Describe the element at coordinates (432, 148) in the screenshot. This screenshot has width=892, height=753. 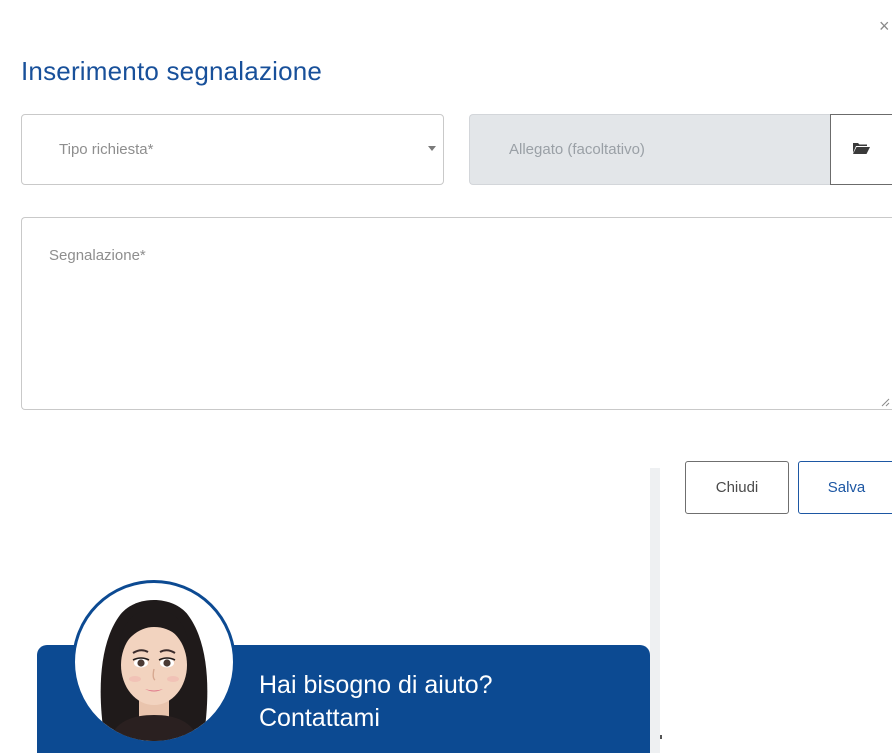
I see `caret-down-icon` at that location.